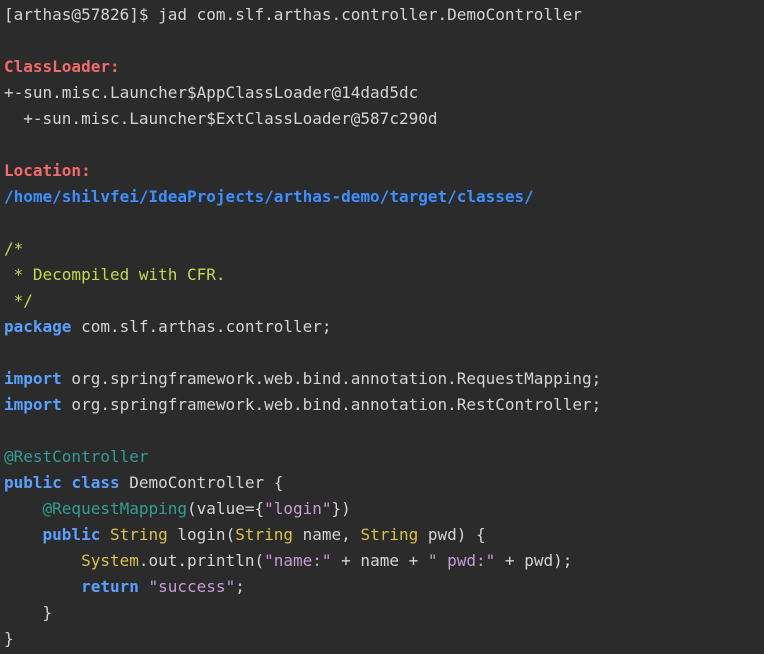 The height and width of the screenshot is (654, 764). I want to click on code-line: package com.slf.arthas.controller;, so click(384, 327).